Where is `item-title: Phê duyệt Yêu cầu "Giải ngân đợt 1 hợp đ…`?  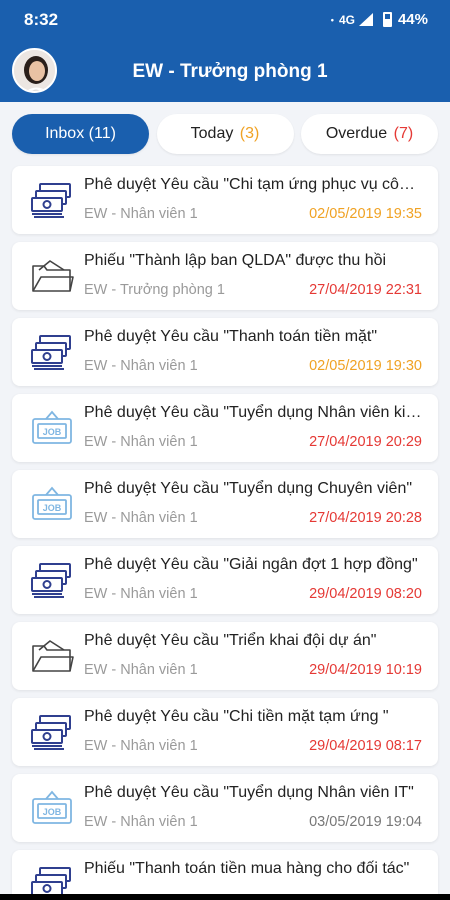
item-title: Phê duyệt Yêu cầu "Giải ngân đợt 1 hợp đ… is located at coordinates (251, 564).